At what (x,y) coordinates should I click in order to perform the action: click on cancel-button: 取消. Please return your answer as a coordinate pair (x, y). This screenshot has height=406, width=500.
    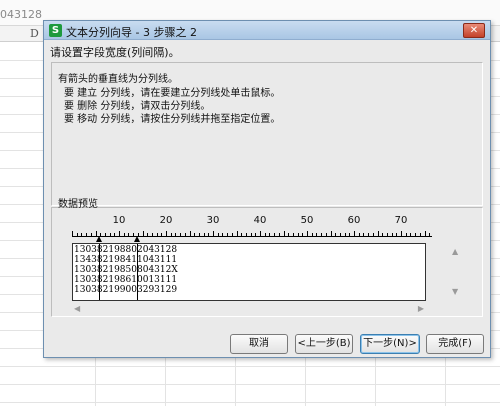
    Looking at the image, I should click on (259, 344).